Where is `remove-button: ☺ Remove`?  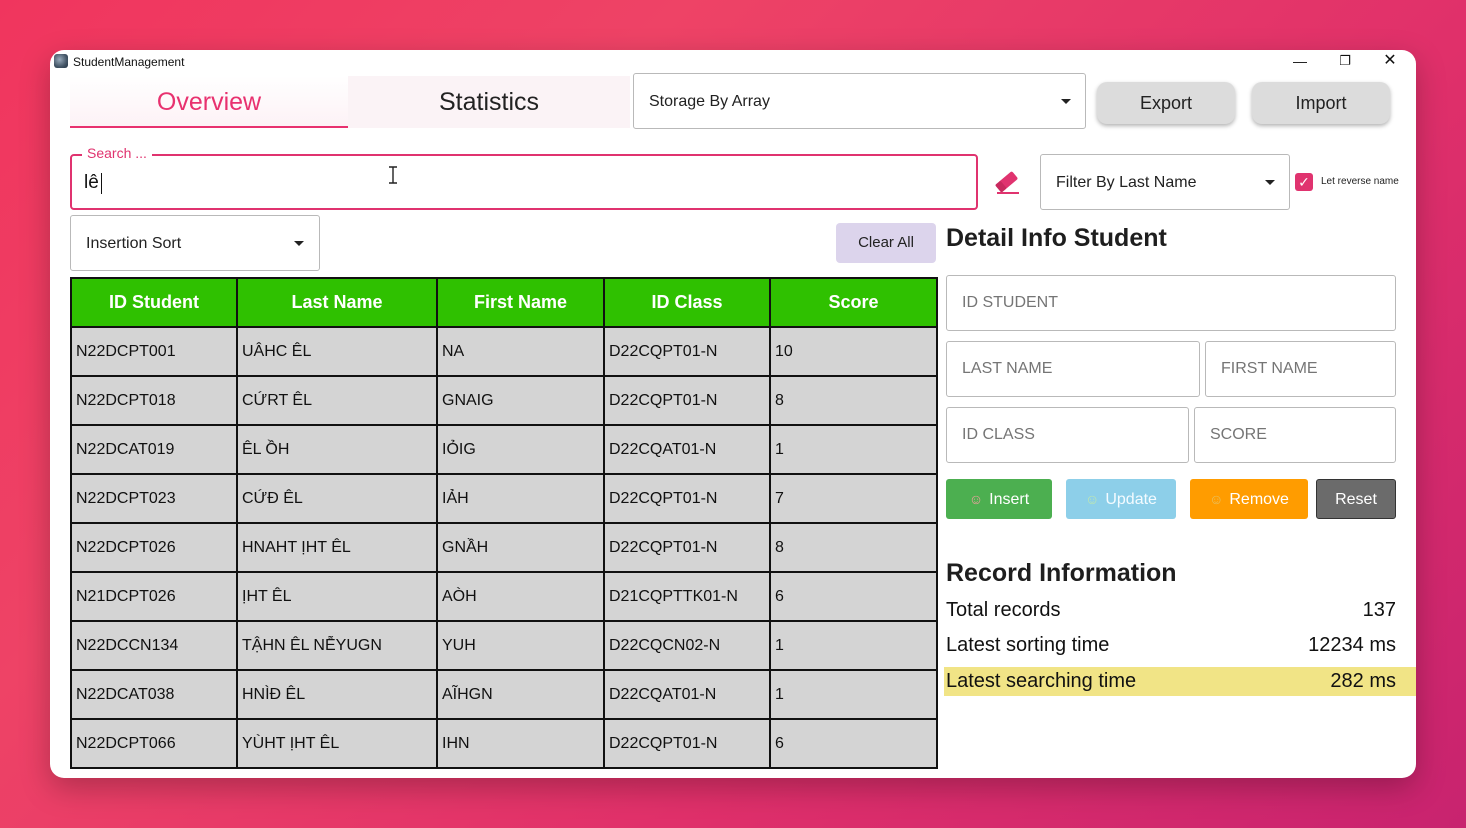
remove-button: ☺ Remove is located at coordinates (1249, 499).